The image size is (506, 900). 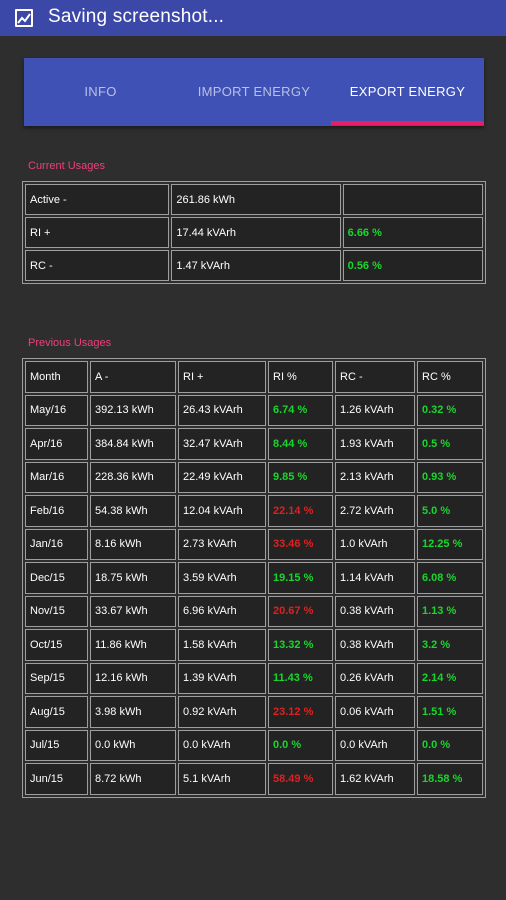 I want to click on rc-percent-cell: 6.08 %, so click(x=450, y=578).